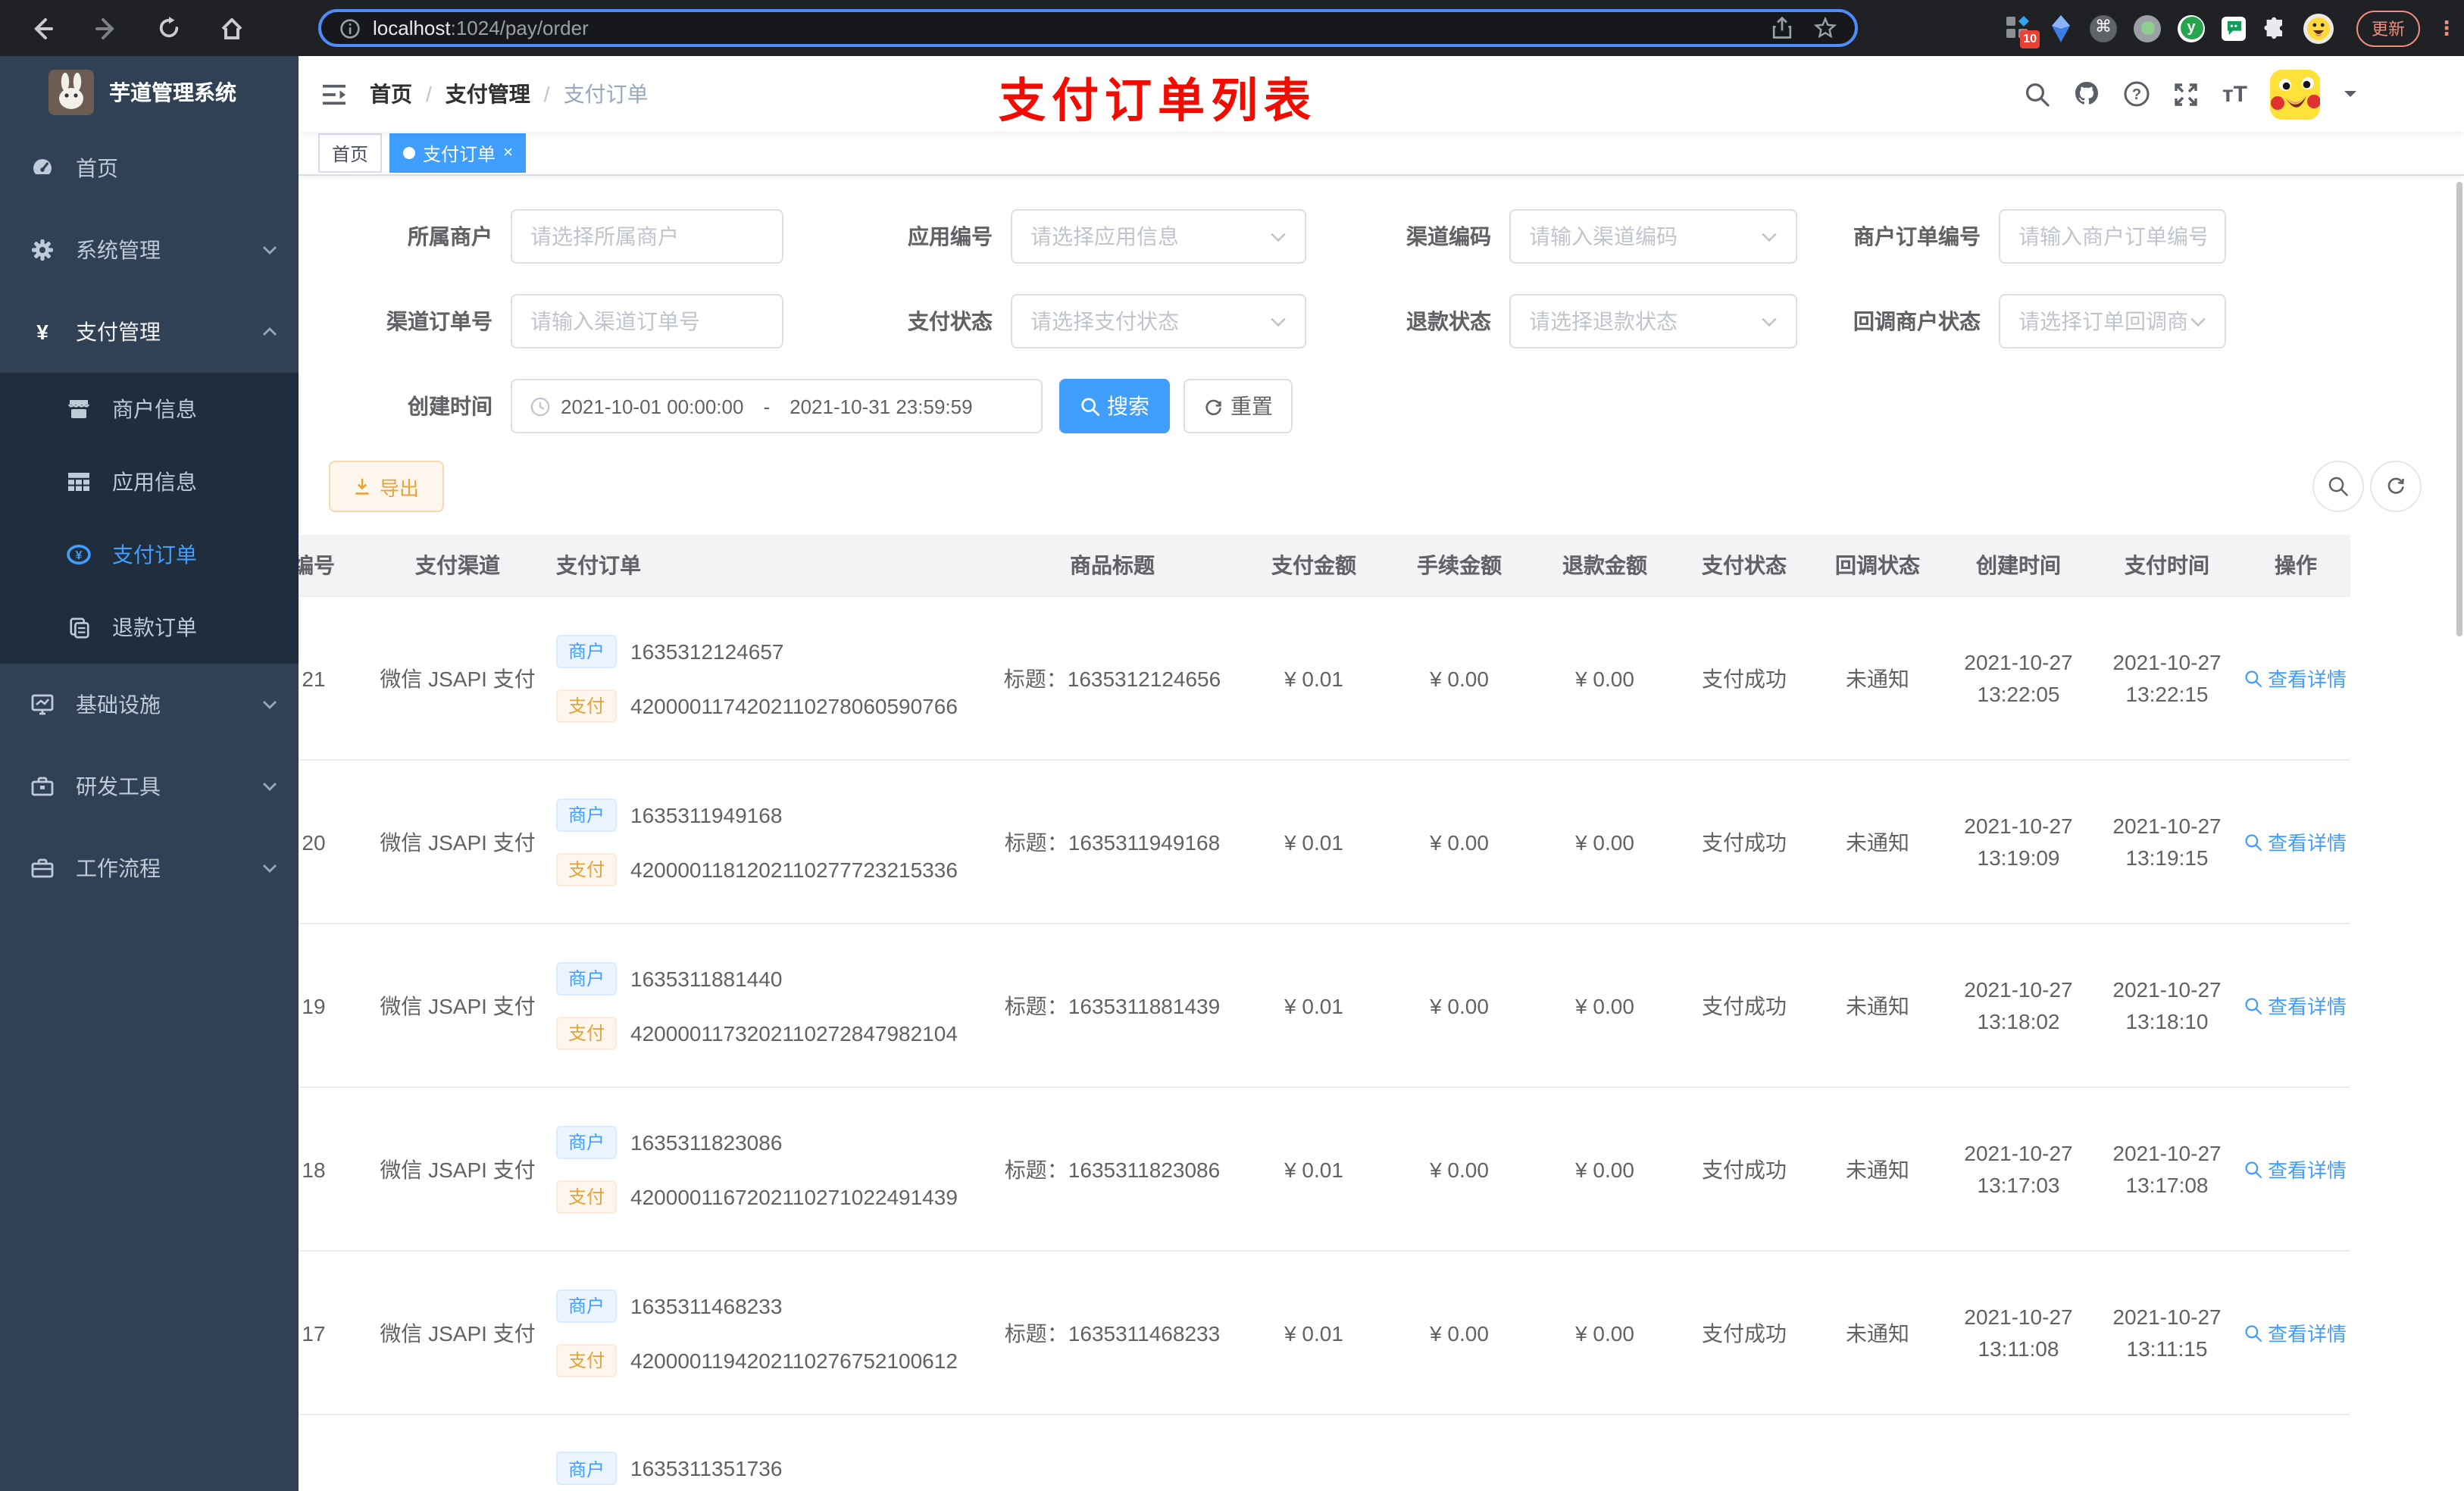  Describe the element at coordinates (606, 94) in the screenshot. I see `breadcrumb-current: 支付订单` at that location.